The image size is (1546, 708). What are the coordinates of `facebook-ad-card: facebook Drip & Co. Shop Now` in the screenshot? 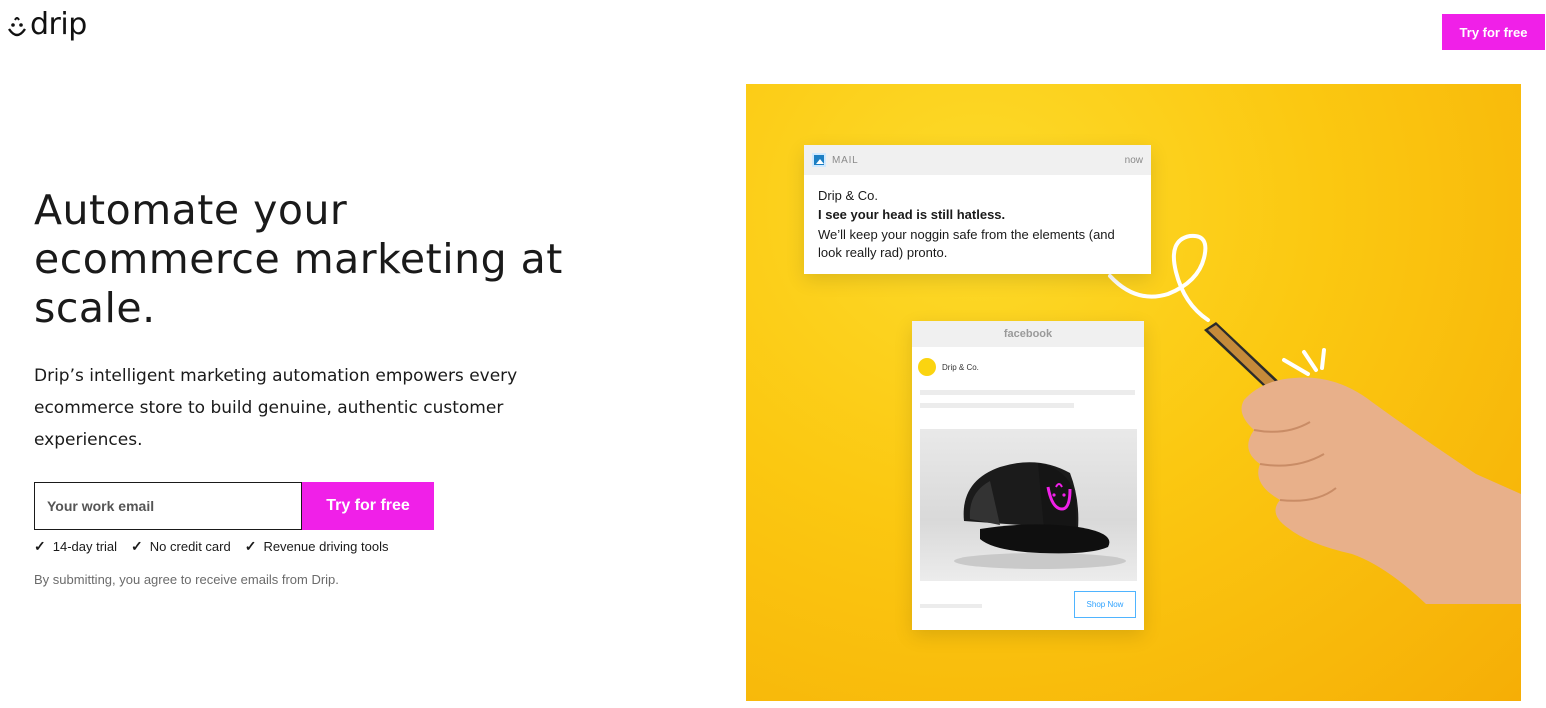 It's located at (1028, 475).